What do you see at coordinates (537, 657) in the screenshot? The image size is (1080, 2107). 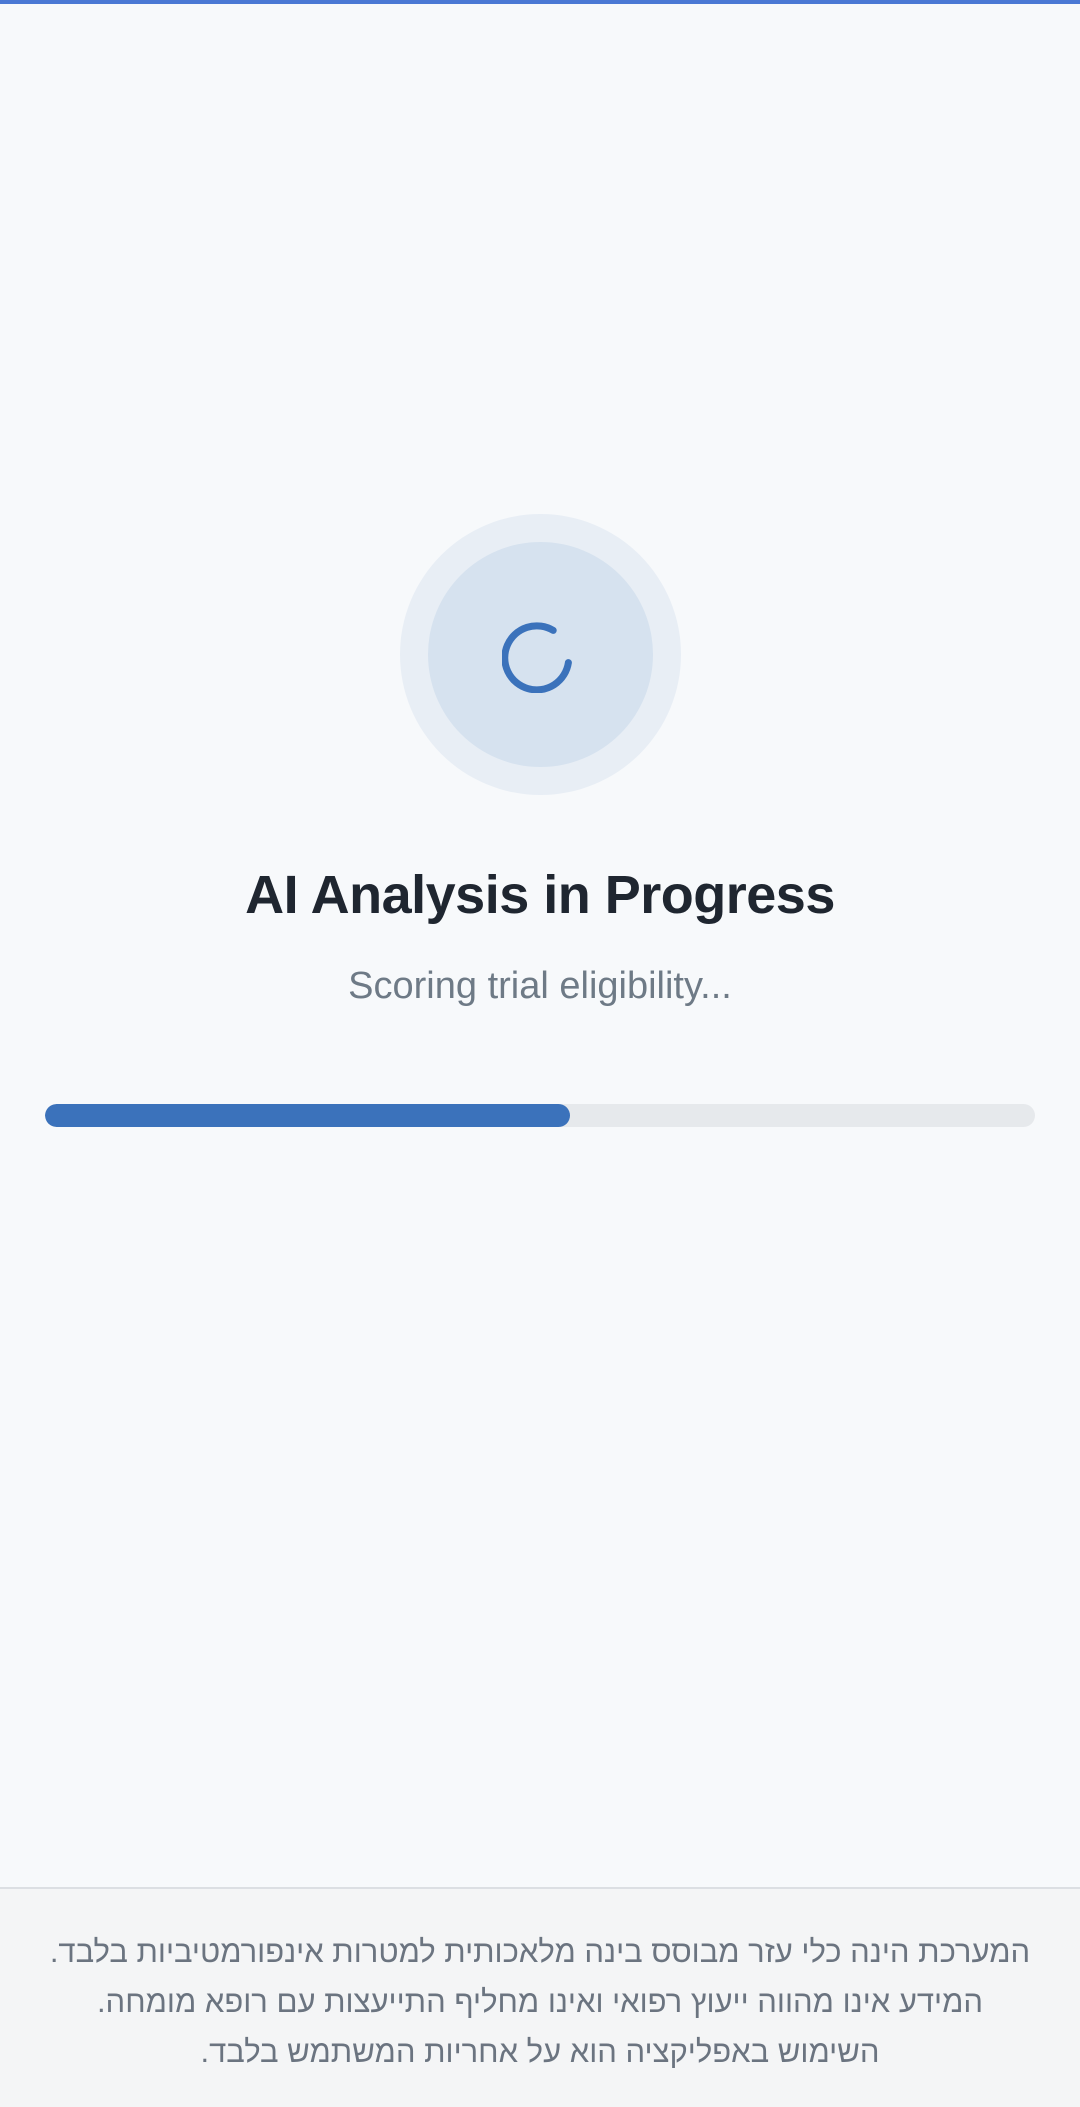 I see `spinner-icon` at bounding box center [537, 657].